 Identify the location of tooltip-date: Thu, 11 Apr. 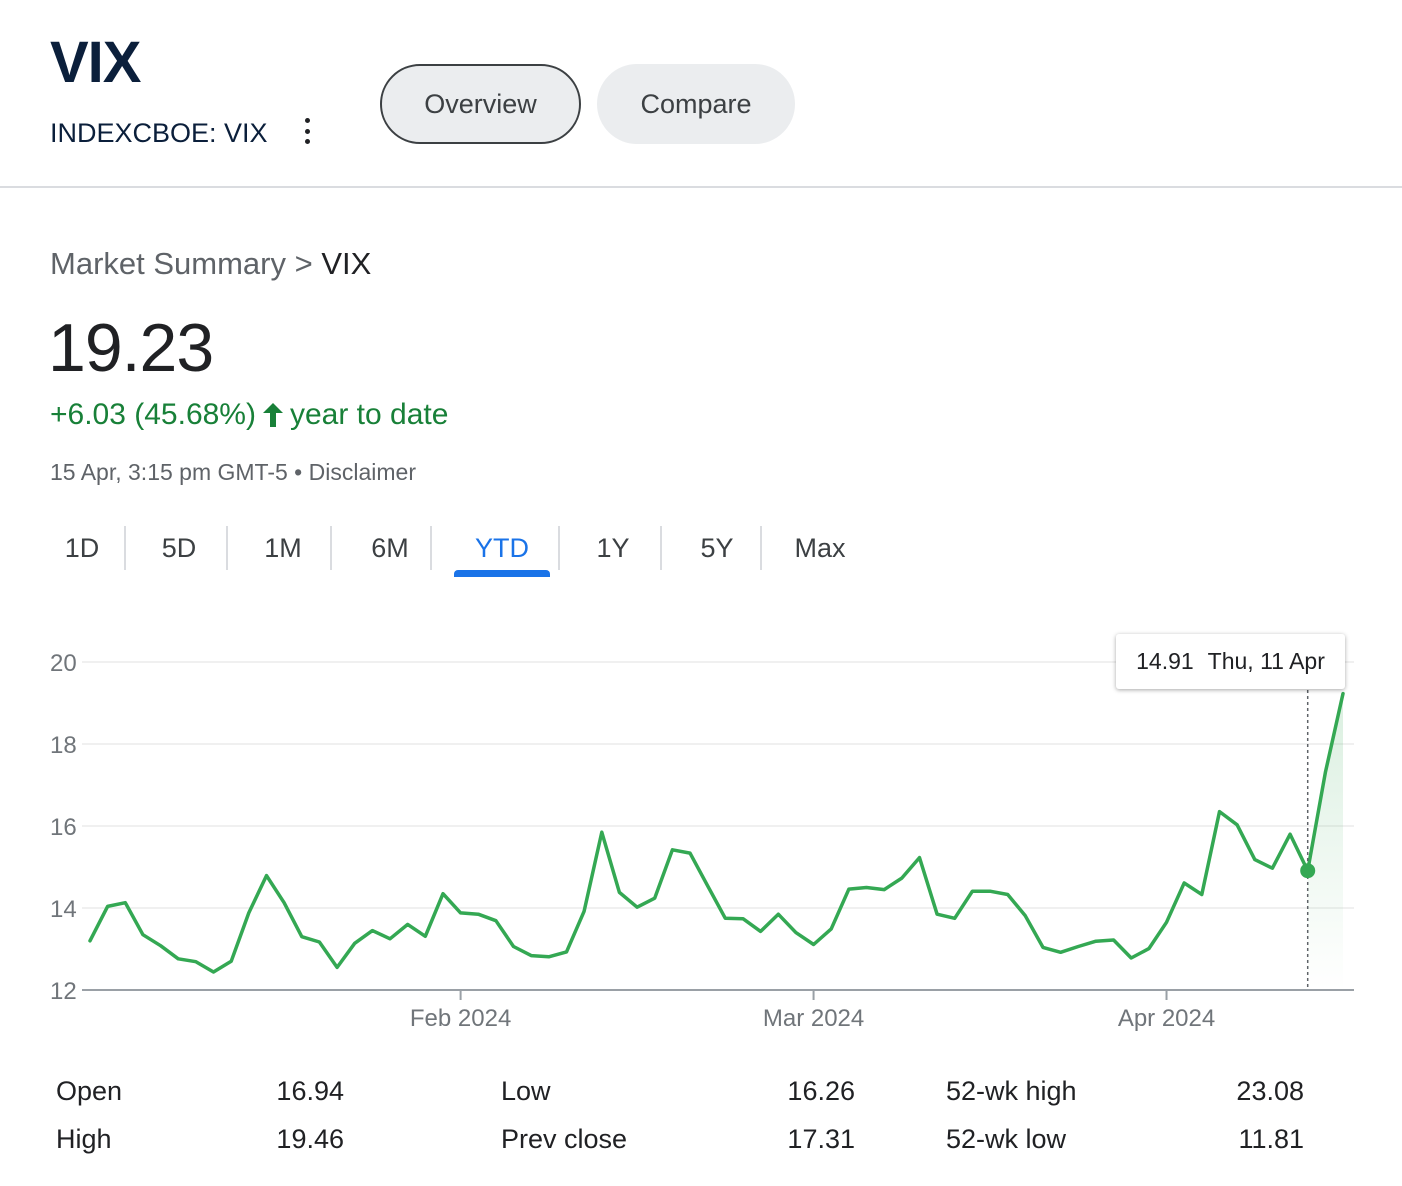
(1266, 661).